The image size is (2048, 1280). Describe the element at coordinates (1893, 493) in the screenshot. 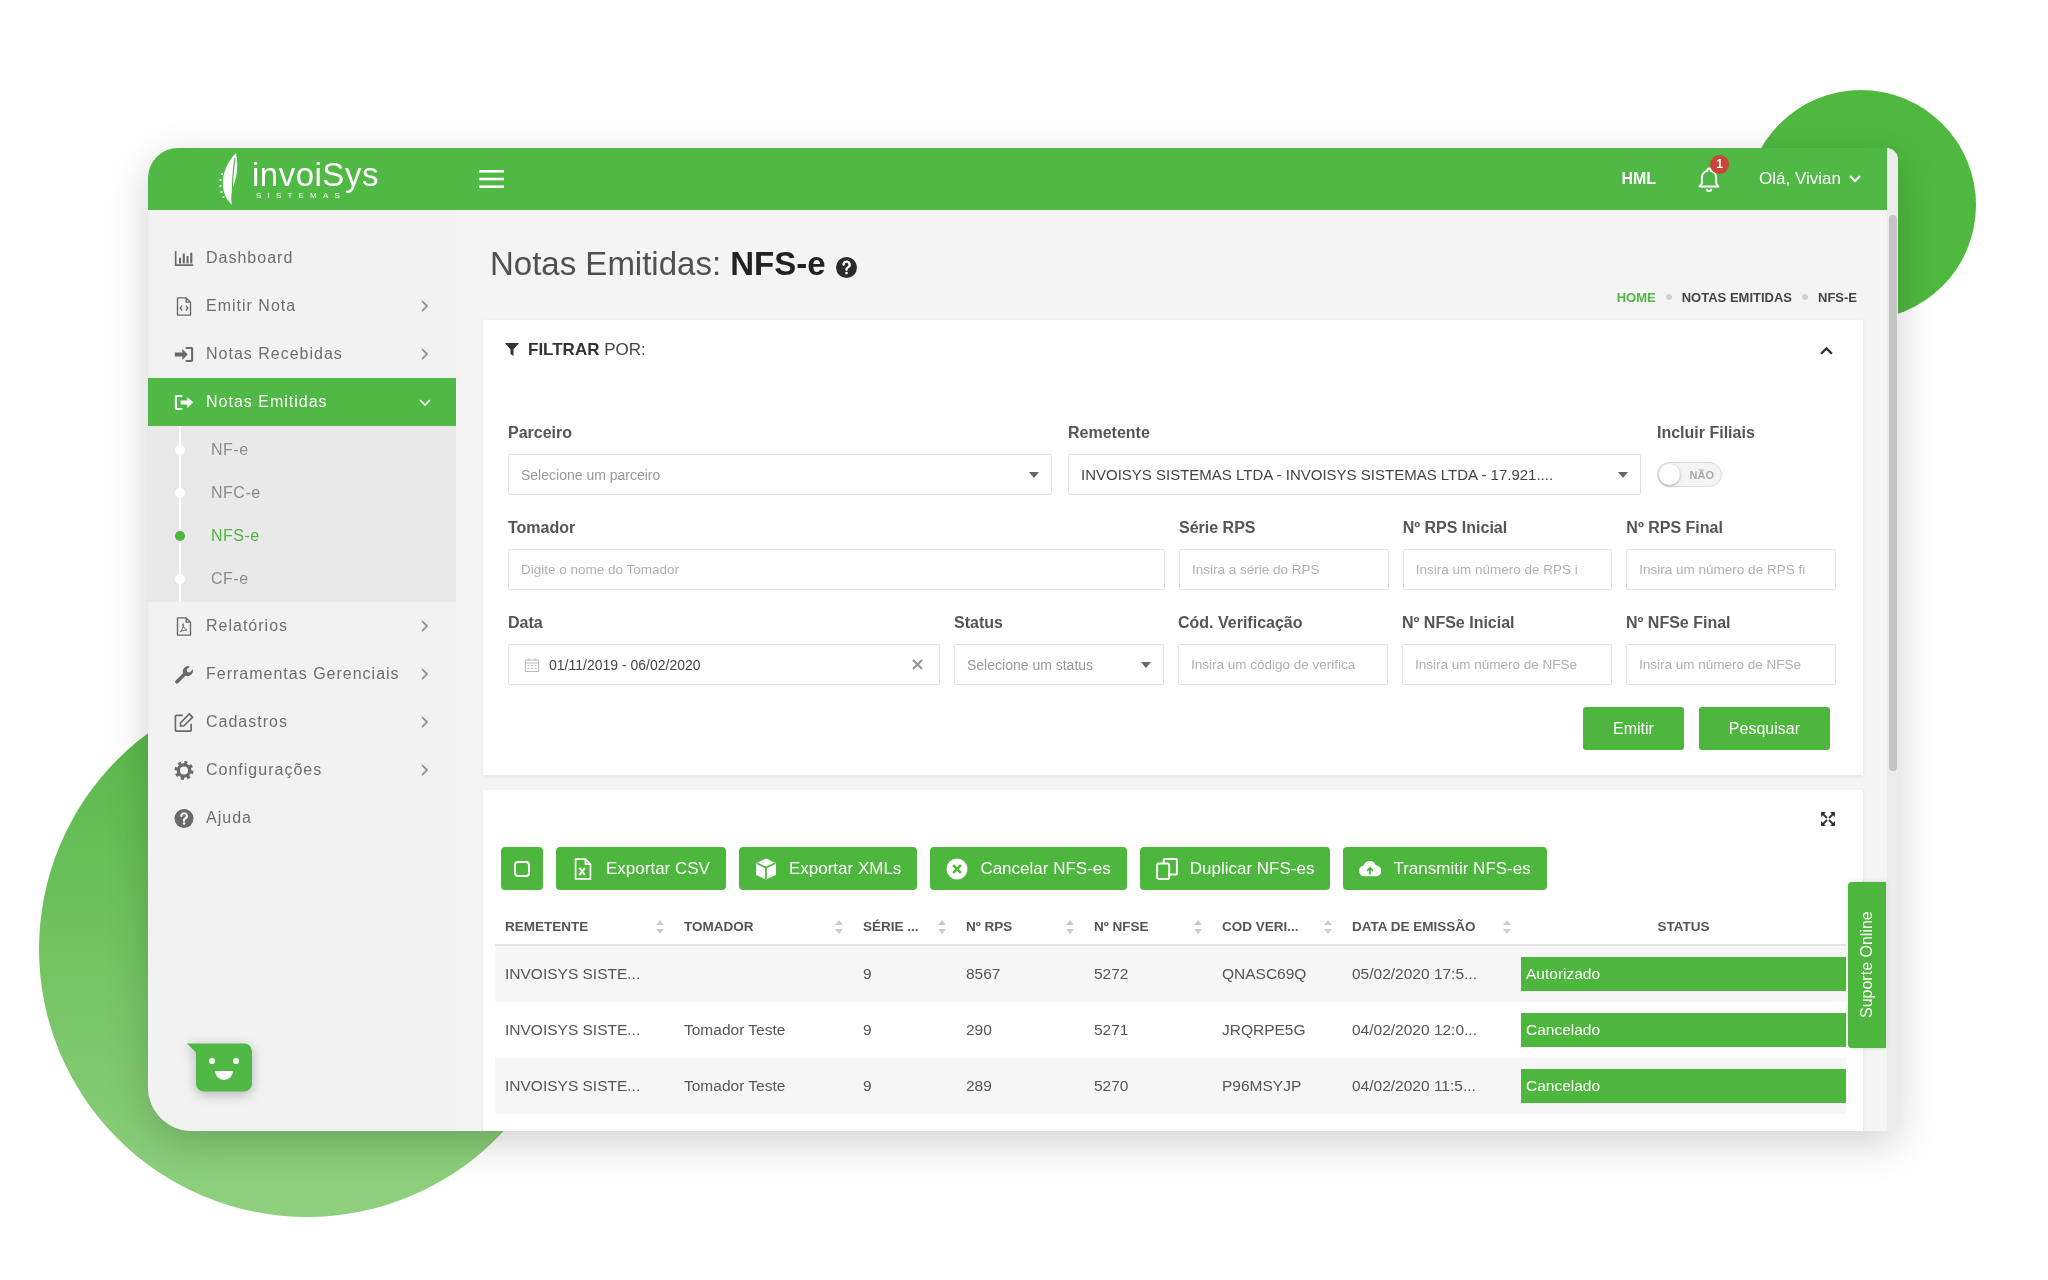

I see `scrollbar-thumb` at that location.